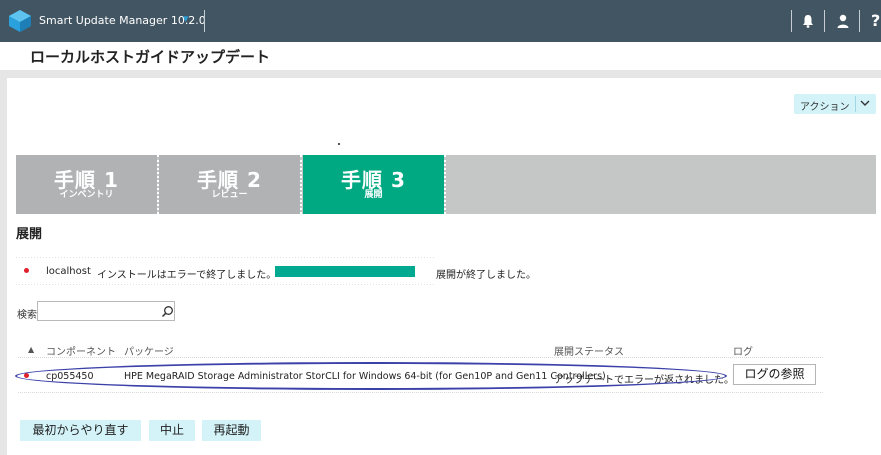 The image size is (881, 455). What do you see at coordinates (589, 350) in the screenshot?
I see `column-header-status: 展開ステータス` at bounding box center [589, 350].